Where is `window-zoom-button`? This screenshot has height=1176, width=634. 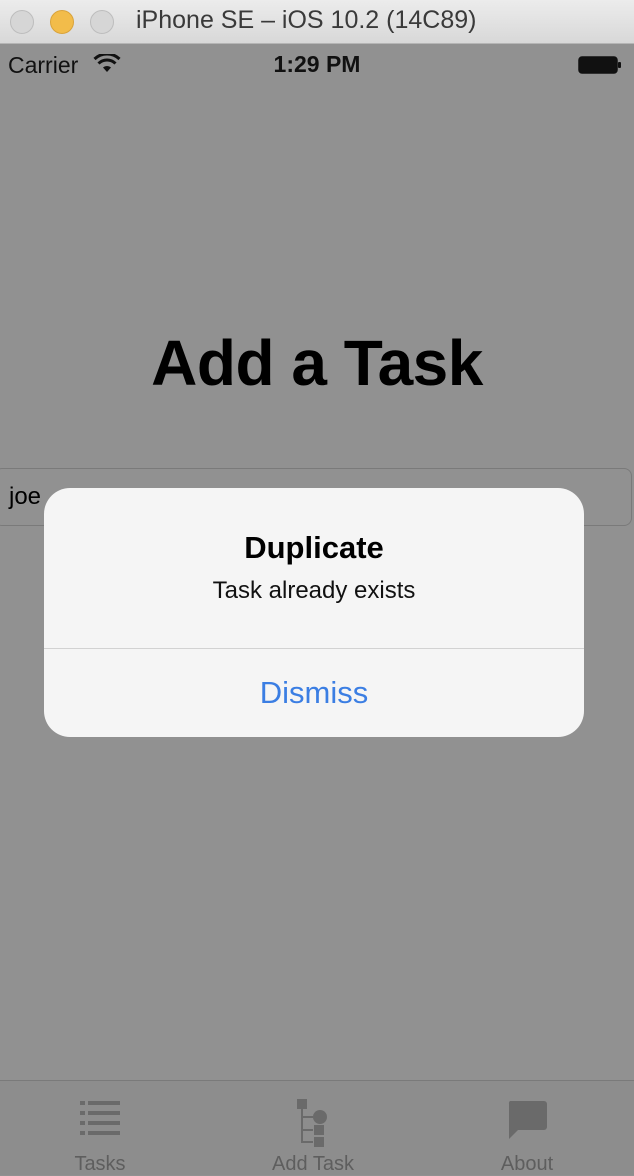 window-zoom-button is located at coordinates (102, 22).